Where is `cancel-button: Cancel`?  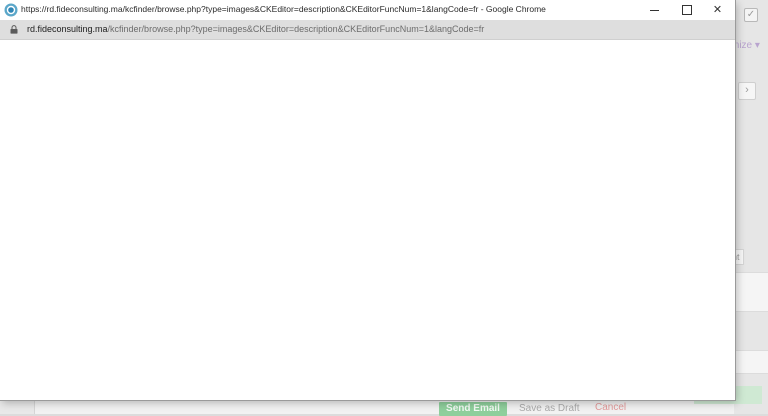 cancel-button: Cancel is located at coordinates (610, 407).